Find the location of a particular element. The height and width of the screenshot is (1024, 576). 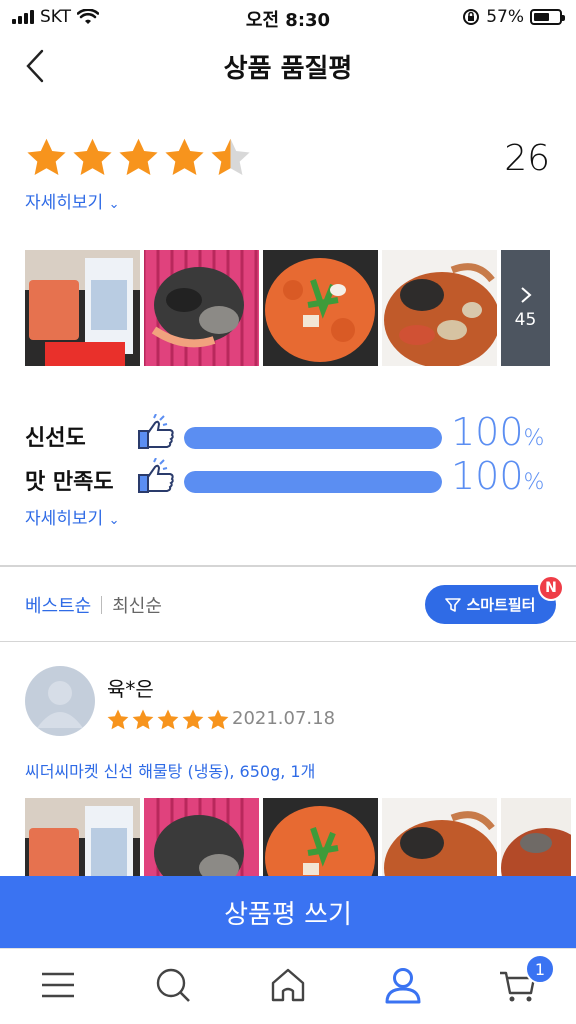

user-icon is located at coordinates (403, 985).